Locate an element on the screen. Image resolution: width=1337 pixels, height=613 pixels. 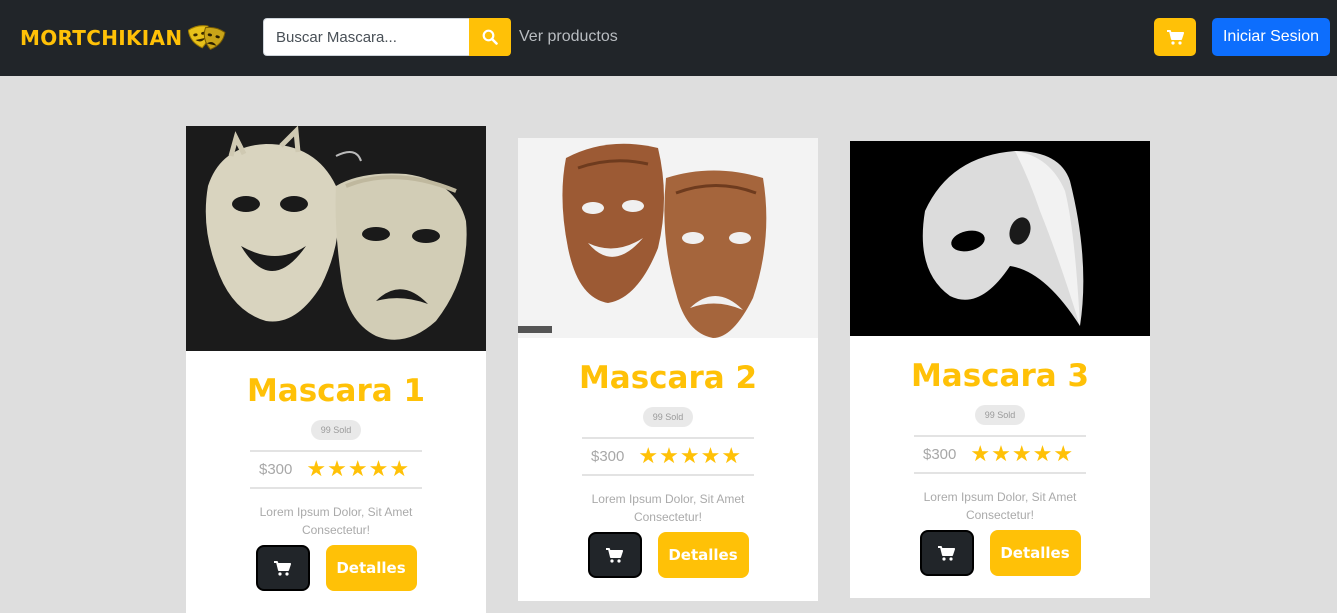
brand: MORTCHIKIAN is located at coordinates (123, 38).